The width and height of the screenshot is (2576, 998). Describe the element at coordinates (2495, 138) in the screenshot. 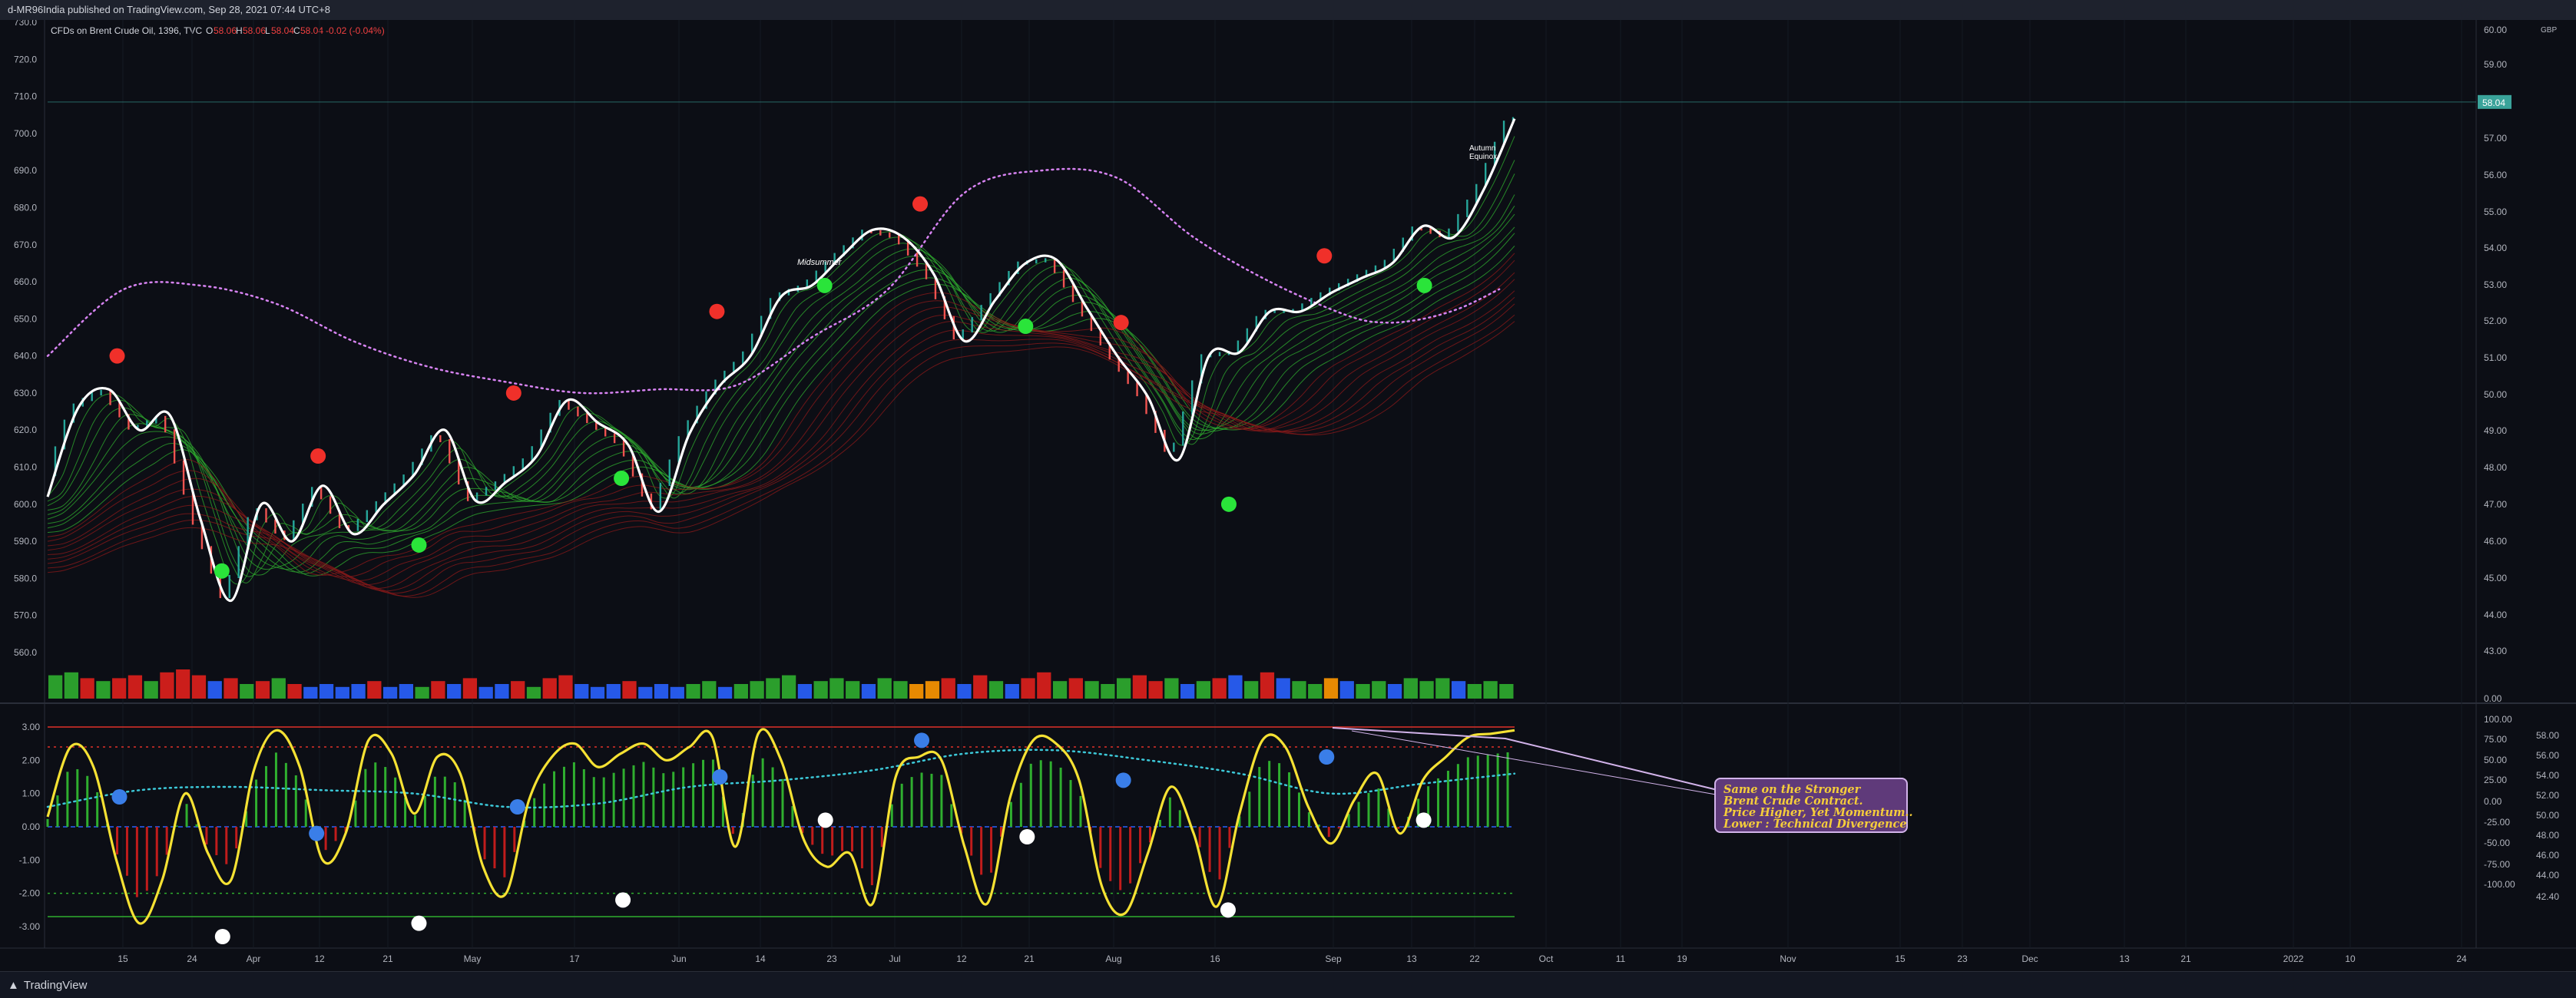

I see `right-axis-tick-3: 57.00` at that location.